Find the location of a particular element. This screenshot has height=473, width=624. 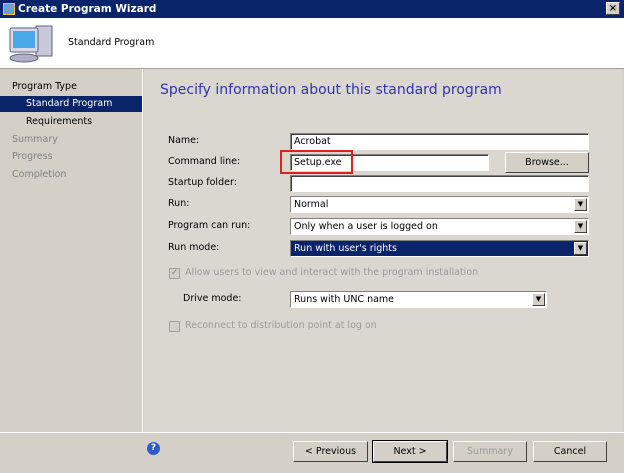

run-label: Run: is located at coordinates (179, 203).